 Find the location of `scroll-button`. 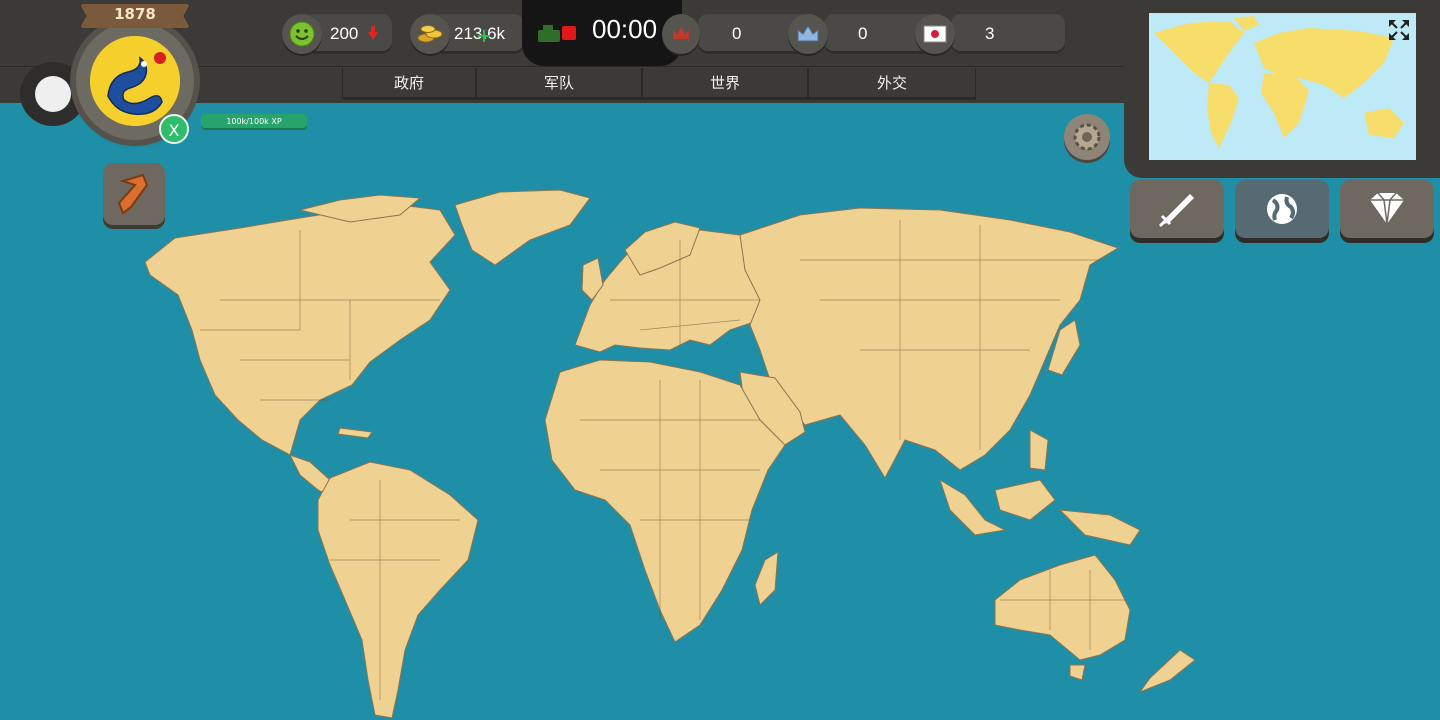

scroll-button is located at coordinates (134, 194).